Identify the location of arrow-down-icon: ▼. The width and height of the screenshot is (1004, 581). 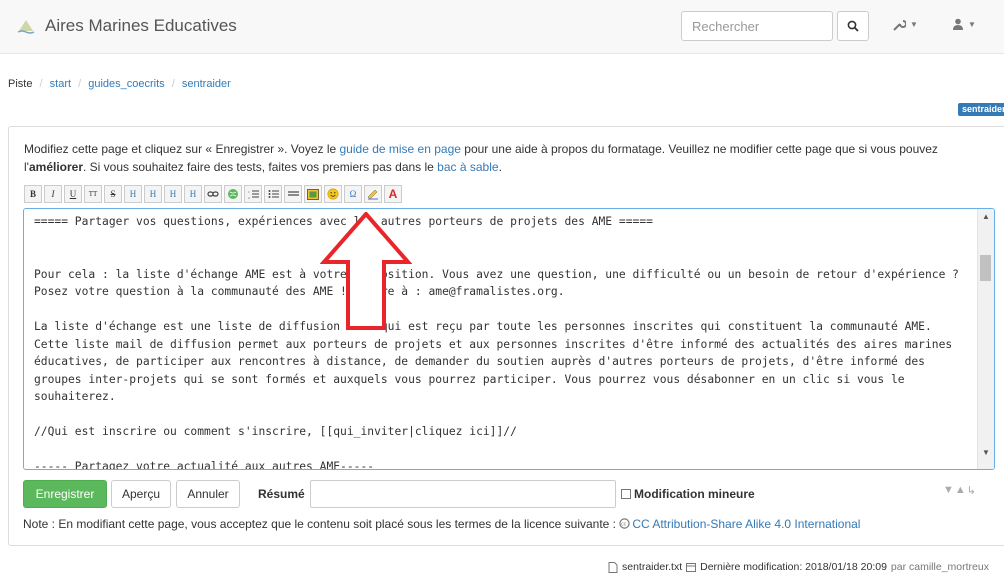
(948, 490).